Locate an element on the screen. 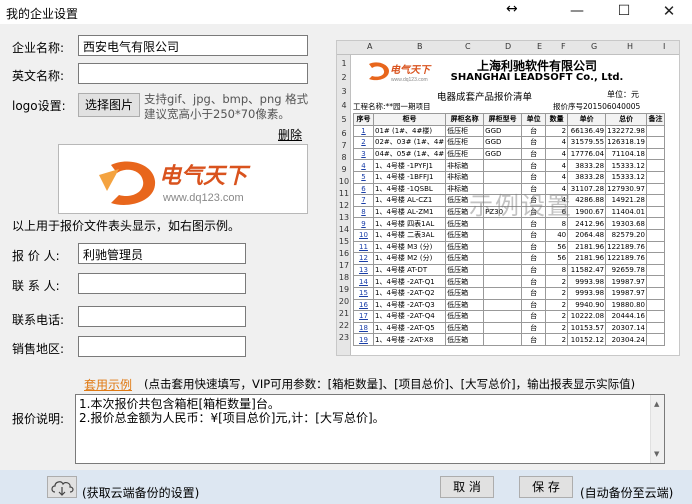  table-cell: 7 is located at coordinates (363, 200).